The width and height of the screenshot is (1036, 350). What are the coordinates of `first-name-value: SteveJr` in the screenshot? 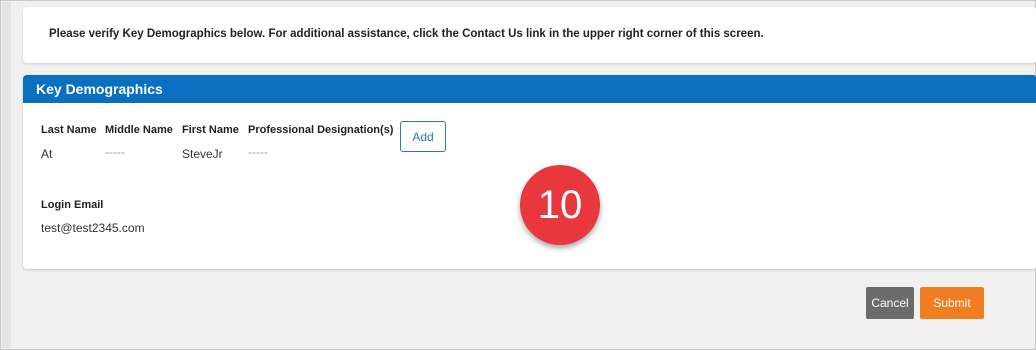 It's located at (202, 154).